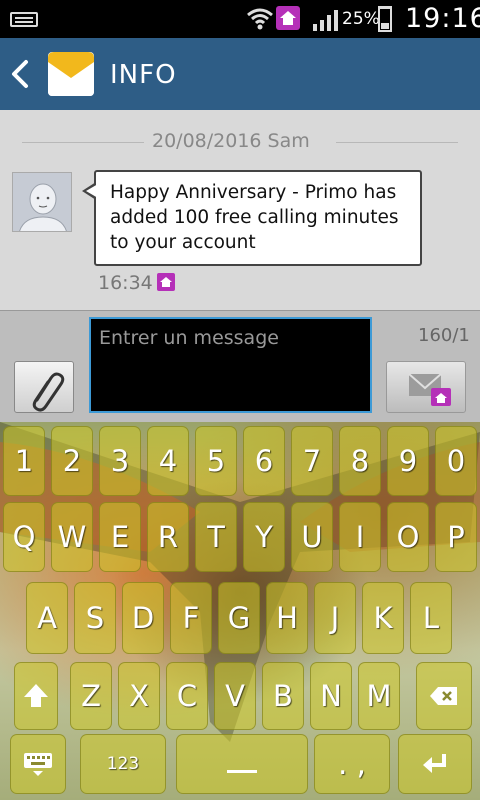 The width and height of the screenshot is (480, 800). What do you see at coordinates (123, 764) in the screenshot?
I see `symbols-key: 123` at bounding box center [123, 764].